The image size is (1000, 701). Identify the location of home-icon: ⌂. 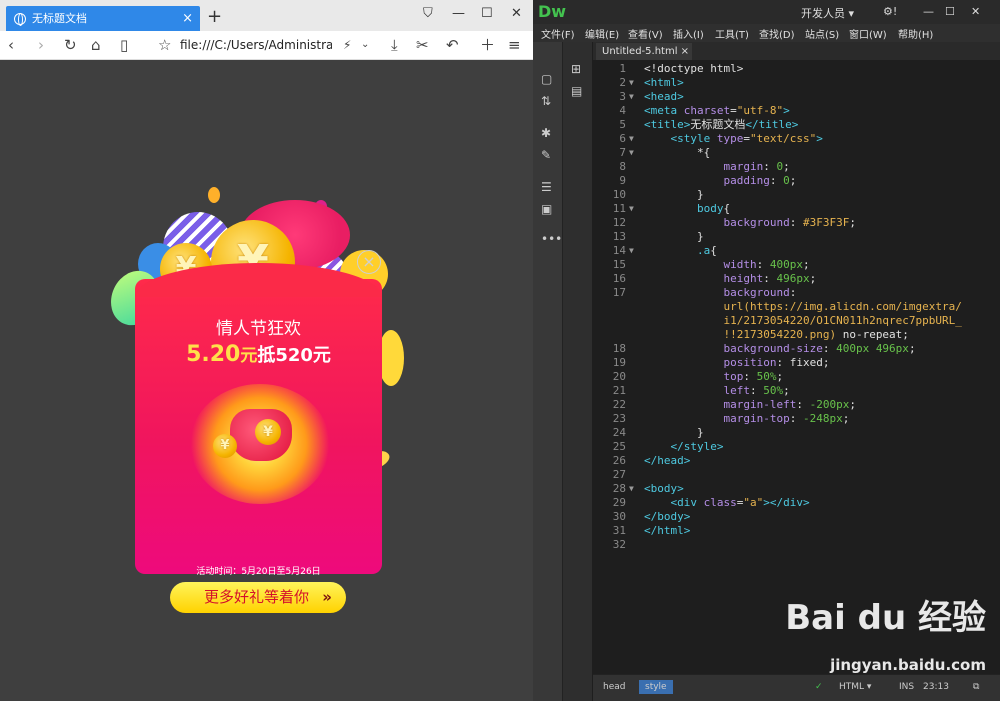
(96, 45).